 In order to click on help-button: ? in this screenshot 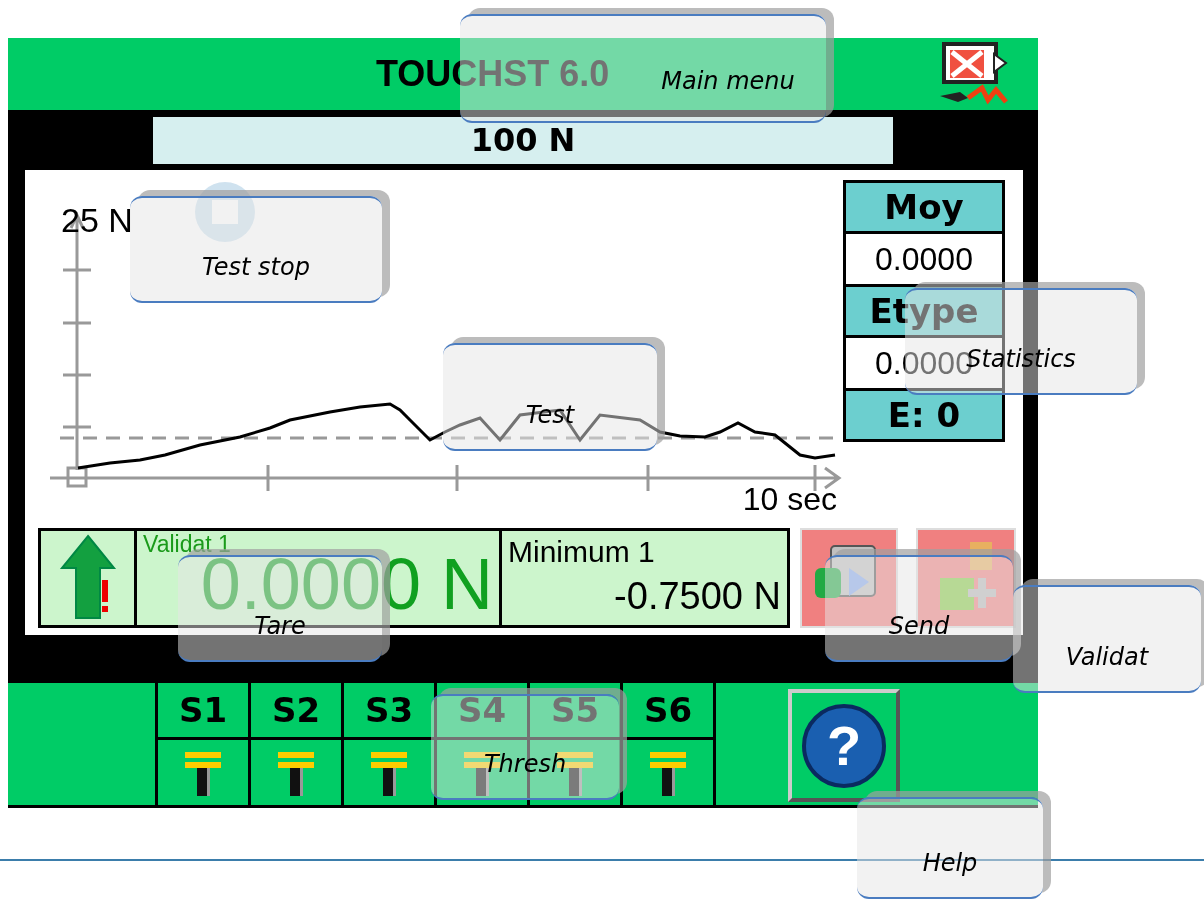, I will do `click(844, 745)`.